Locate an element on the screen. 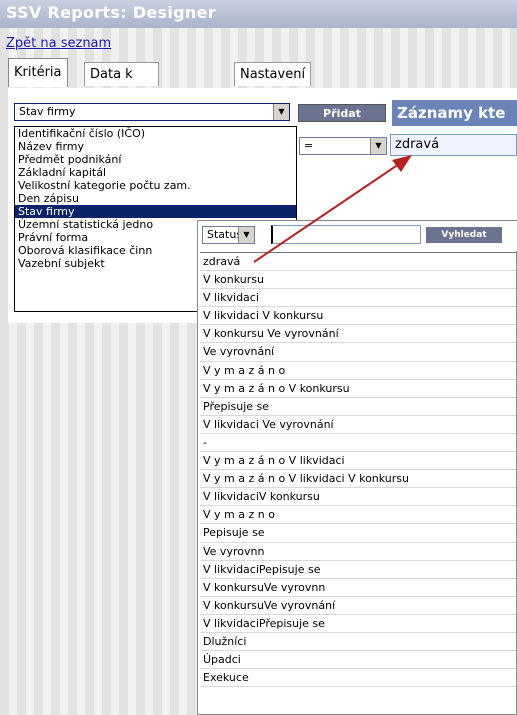 The width and height of the screenshot is (517, 715). list-item: Velikostní kategorie počtu zam. is located at coordinates (155, 185).